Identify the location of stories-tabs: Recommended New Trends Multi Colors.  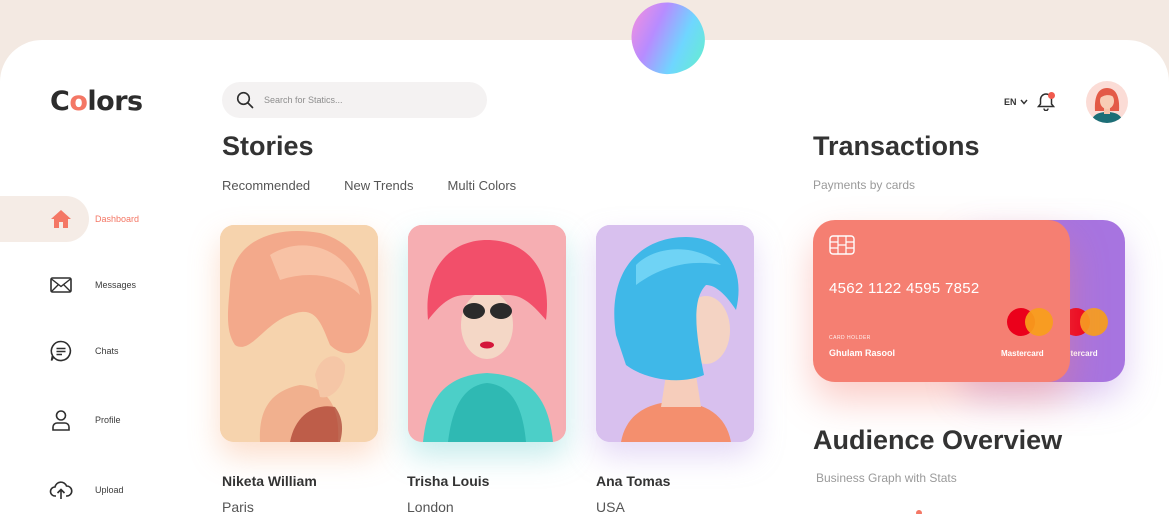
(369, 185).